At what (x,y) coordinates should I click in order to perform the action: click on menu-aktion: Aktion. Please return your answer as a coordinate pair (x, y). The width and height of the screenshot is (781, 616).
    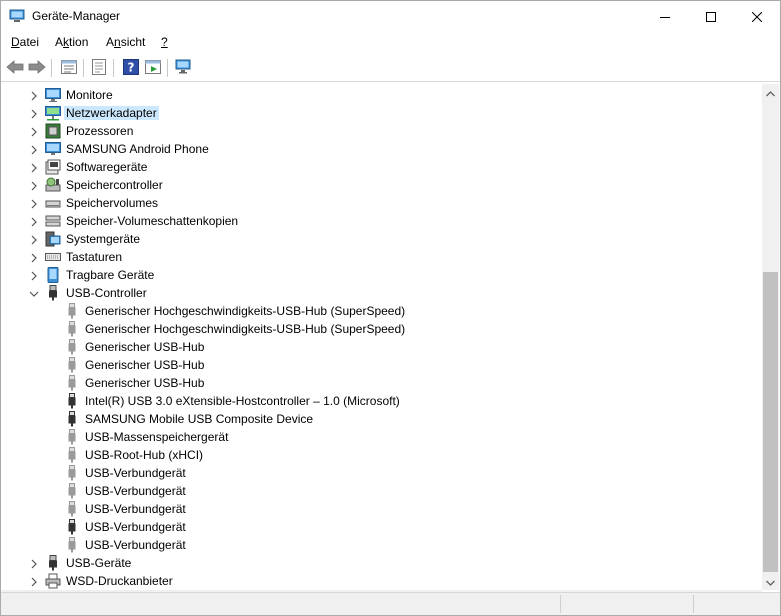
    Looking at the image, I should click on (71, 42).